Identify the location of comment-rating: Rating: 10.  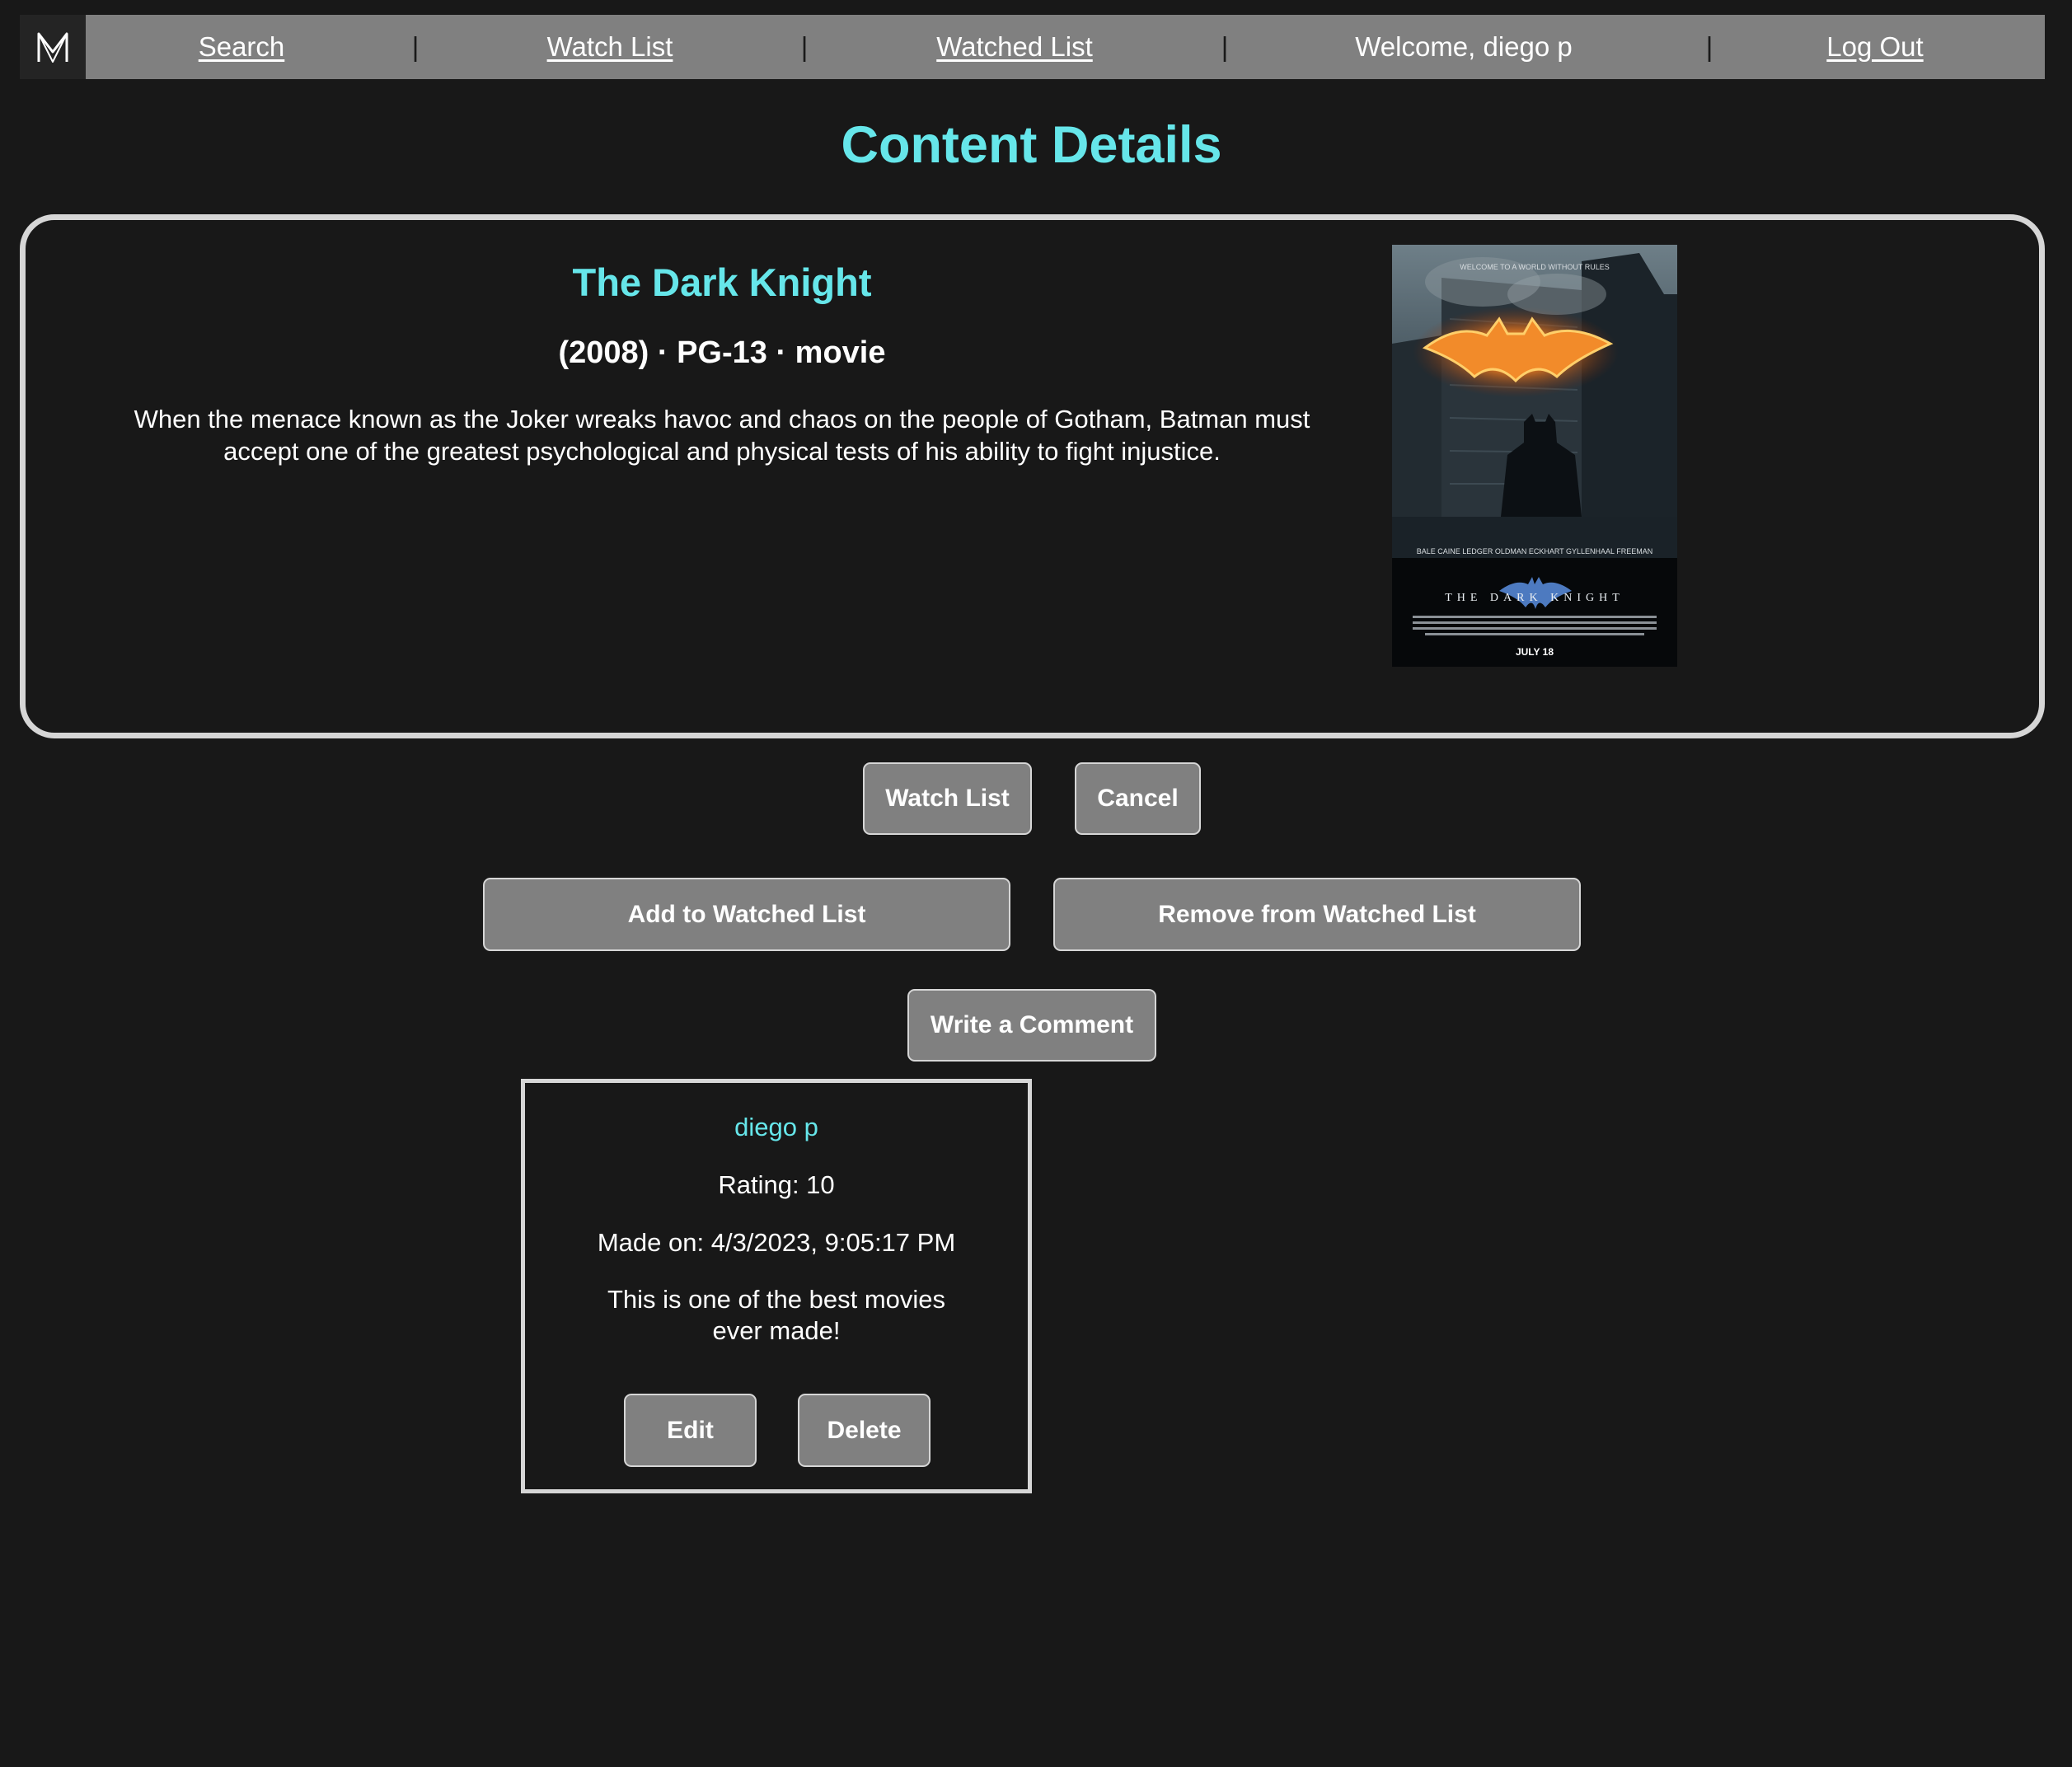
(776, 1184).